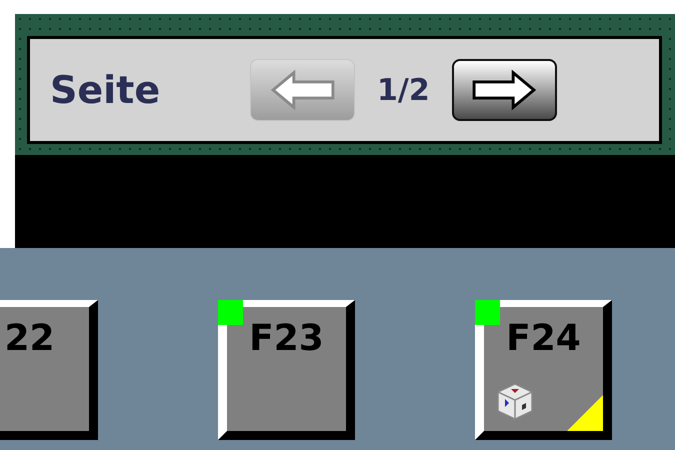  What do you see at coordinates (286, 370) in the screenshot?
I see `function-key: F23` at bounding box center [286, 370].